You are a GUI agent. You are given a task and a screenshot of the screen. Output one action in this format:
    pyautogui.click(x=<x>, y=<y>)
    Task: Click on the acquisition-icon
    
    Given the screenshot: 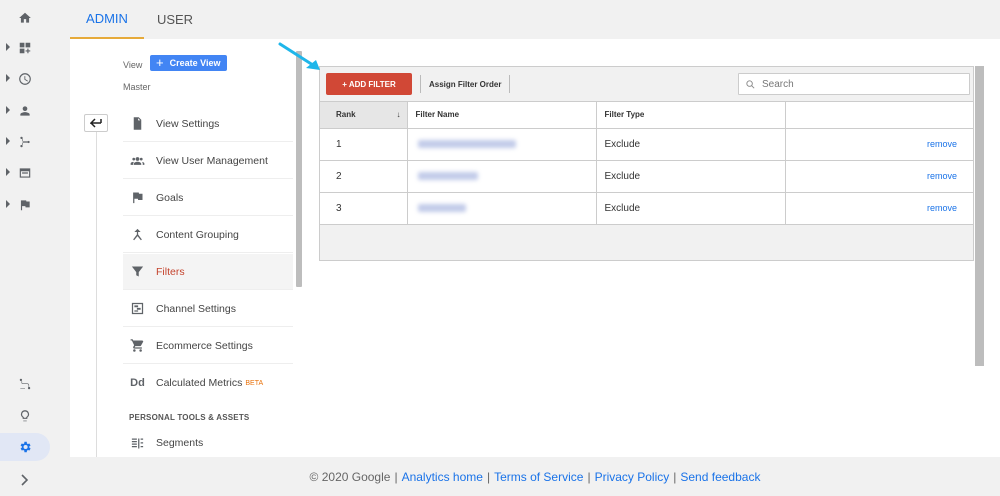 What is the action you would take?
    pyautogui.click(x=25, y=142)
    